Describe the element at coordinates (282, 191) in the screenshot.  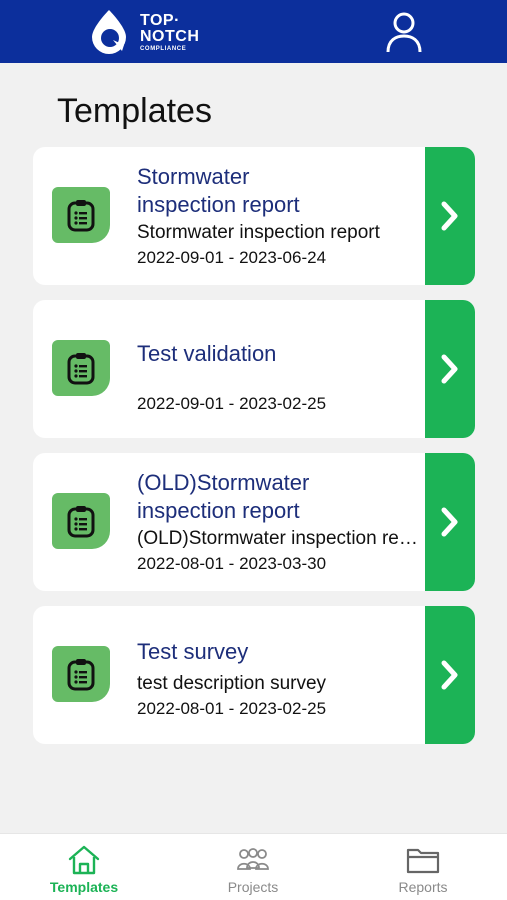
I see `template-title: Stormwater inspection report` at that location.